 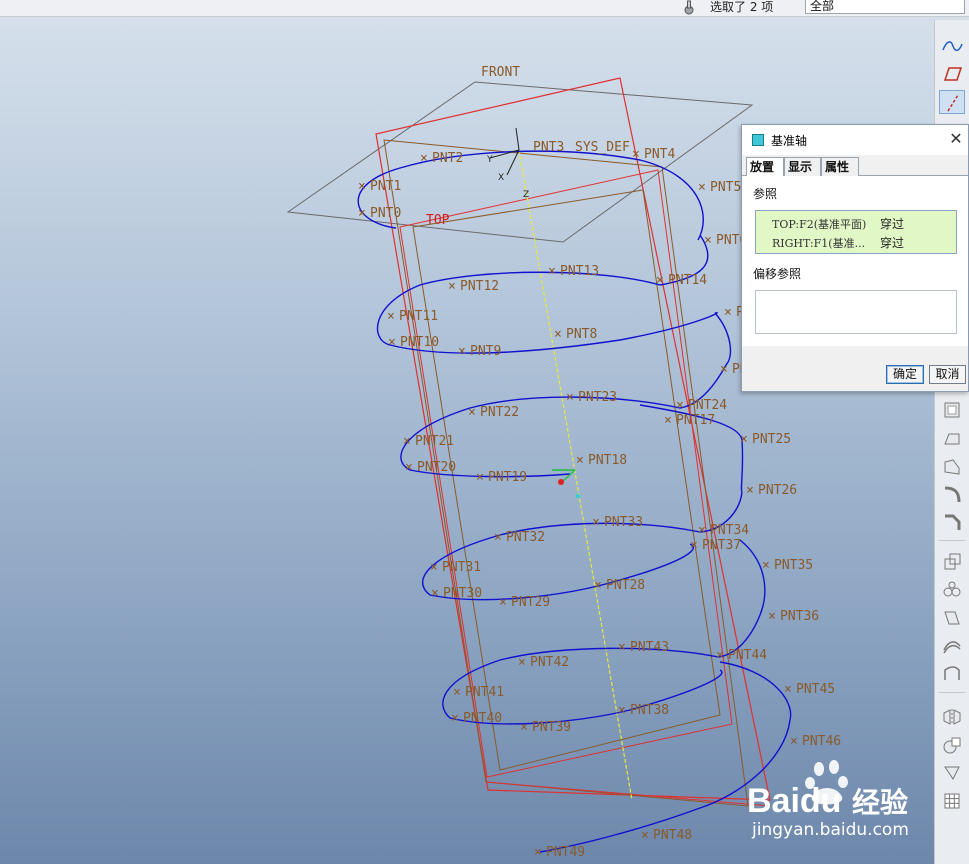 I want to click on tab-display: 显示, so click(x=802, y=166).